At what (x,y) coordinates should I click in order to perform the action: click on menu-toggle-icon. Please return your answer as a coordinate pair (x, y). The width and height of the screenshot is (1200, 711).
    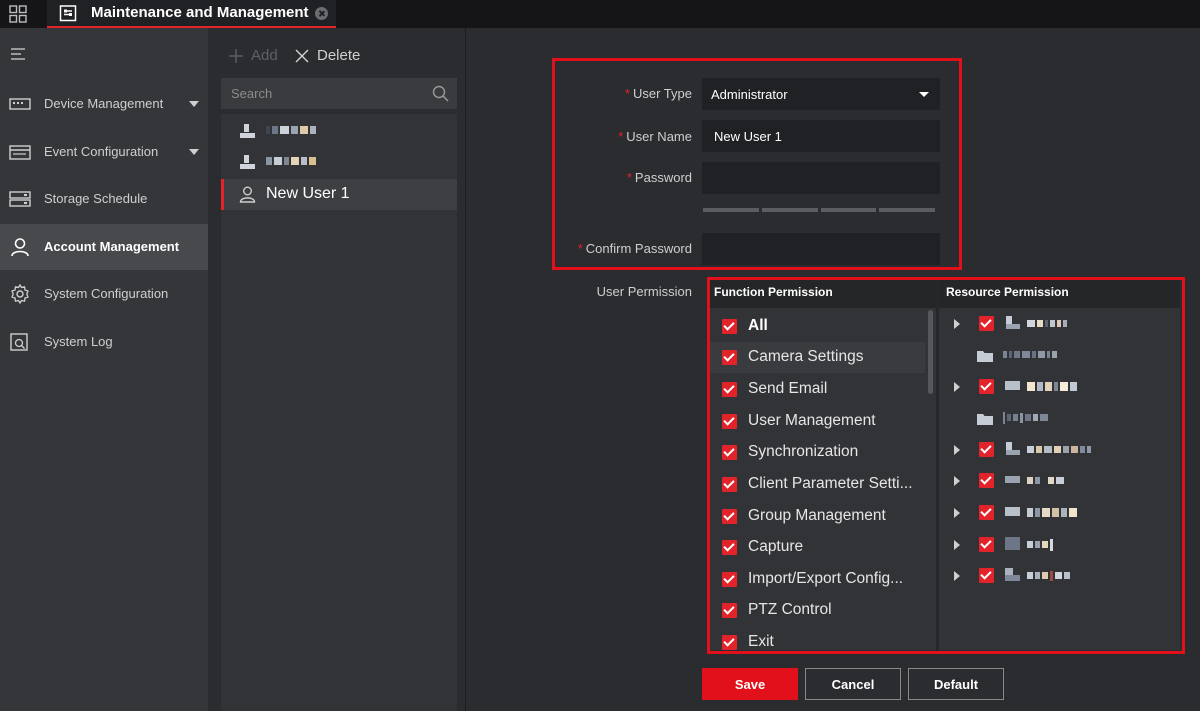
    Looking at the image, I should click on (18, 54).